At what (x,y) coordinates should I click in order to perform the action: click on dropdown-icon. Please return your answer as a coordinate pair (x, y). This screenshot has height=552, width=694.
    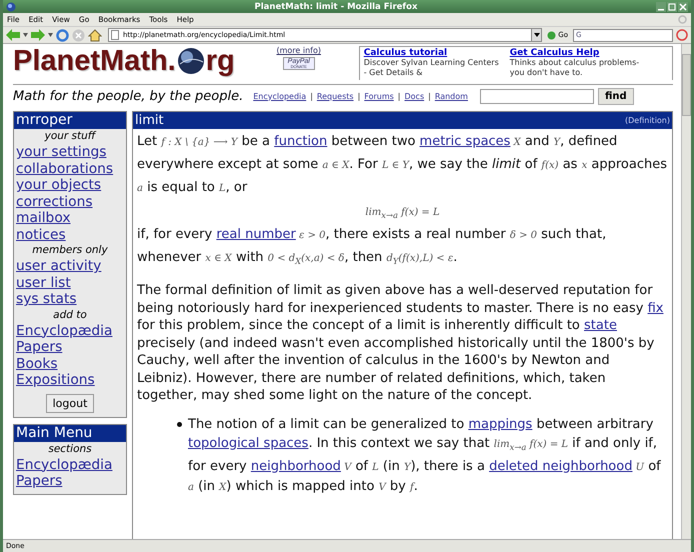
    Looking at the image, I should click on (536, 35).